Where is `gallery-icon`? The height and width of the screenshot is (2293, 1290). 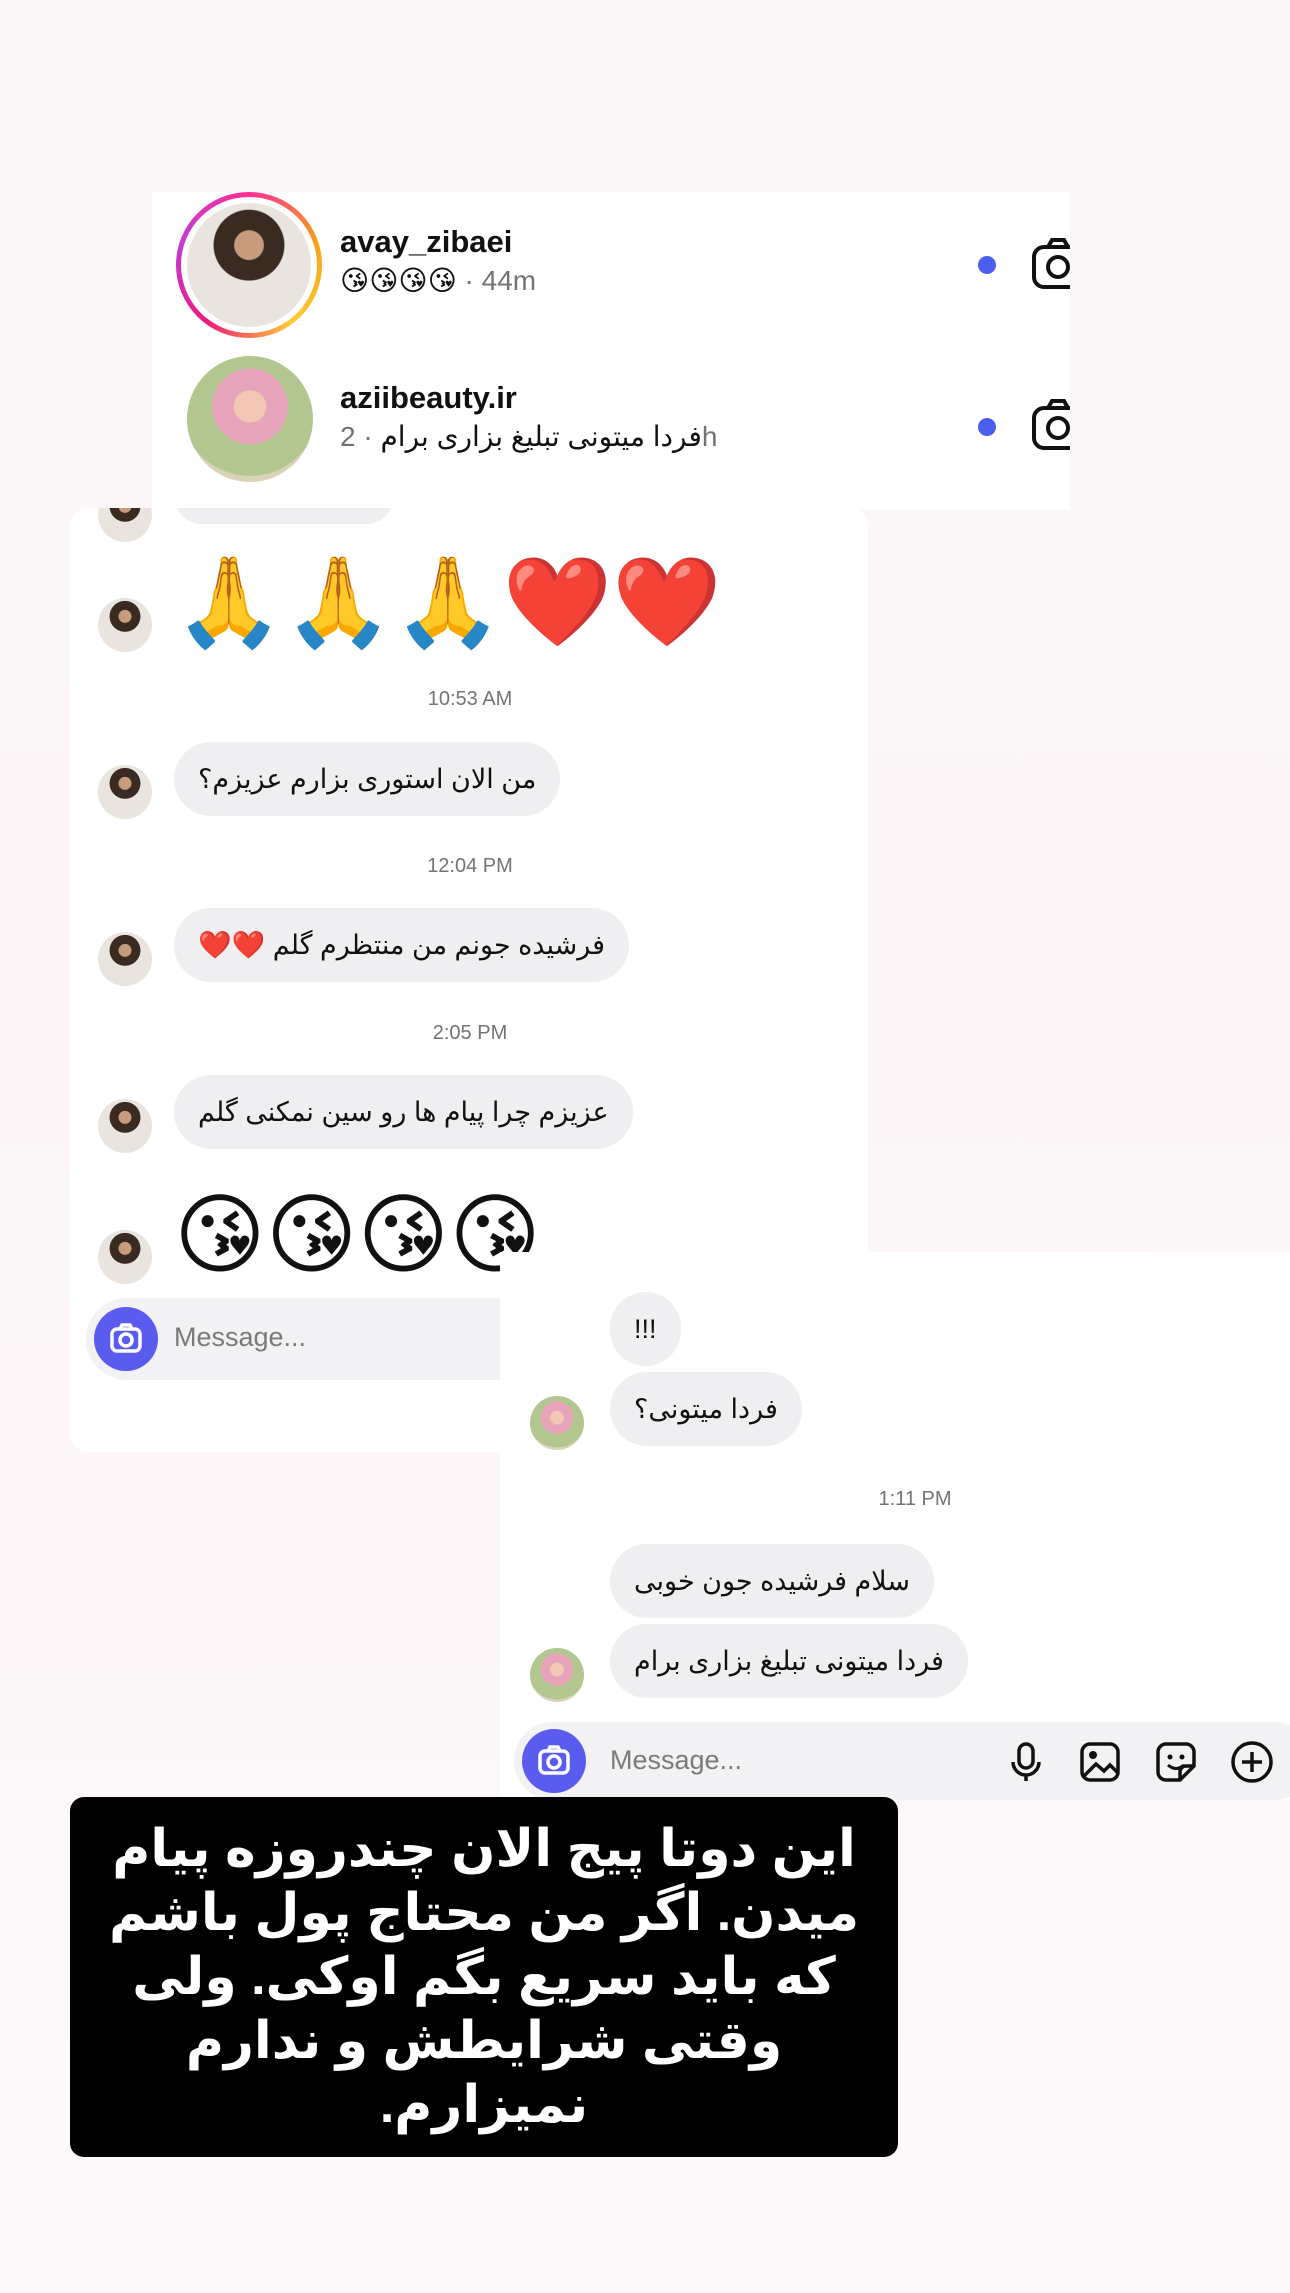 gallery-icon is located at coordinates (1100, 1762).